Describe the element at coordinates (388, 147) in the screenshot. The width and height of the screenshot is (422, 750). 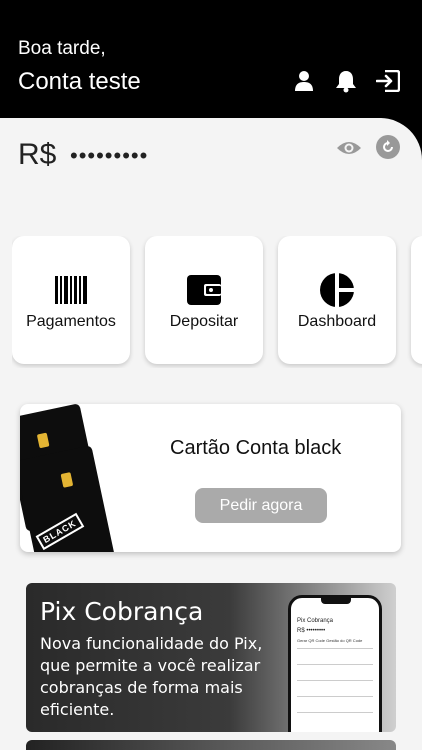
I see `refresh-icon` at that location.